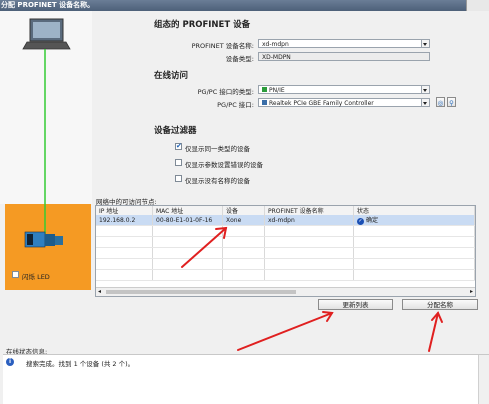 Image resolution: width=489 pixels, height=404 pixels. Describe the element at coordinates (414, 210) in the screenshot. I see `column-header: 状态` at that location.